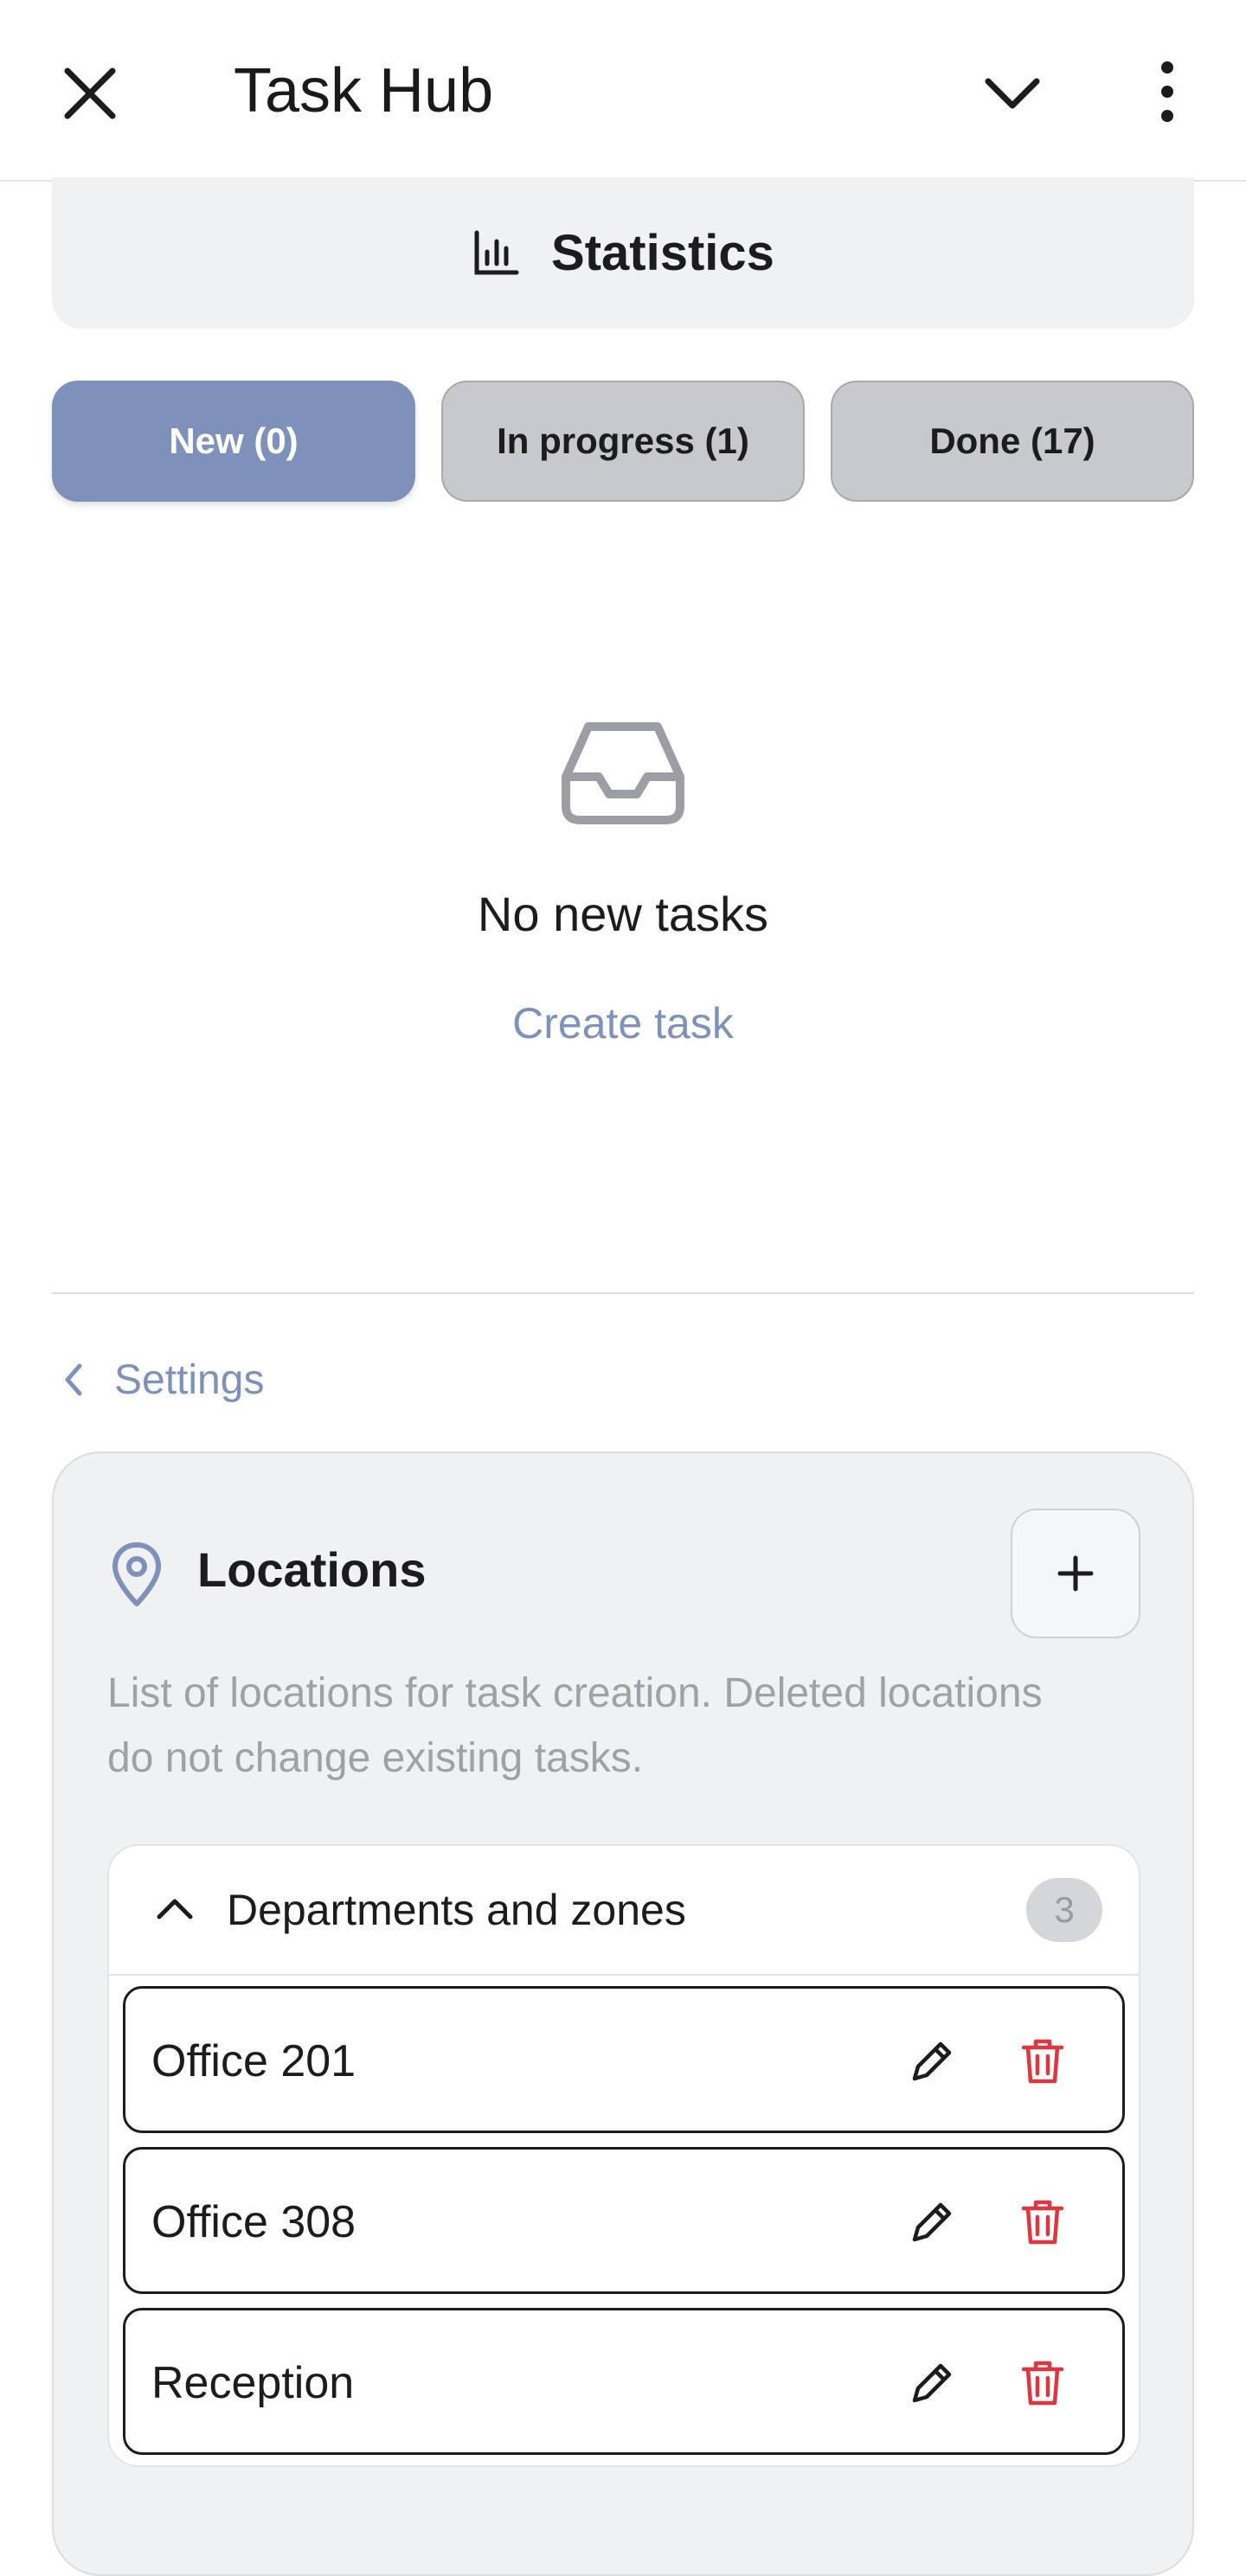  I want to click on location-row: Reception, so click(624, 2381).